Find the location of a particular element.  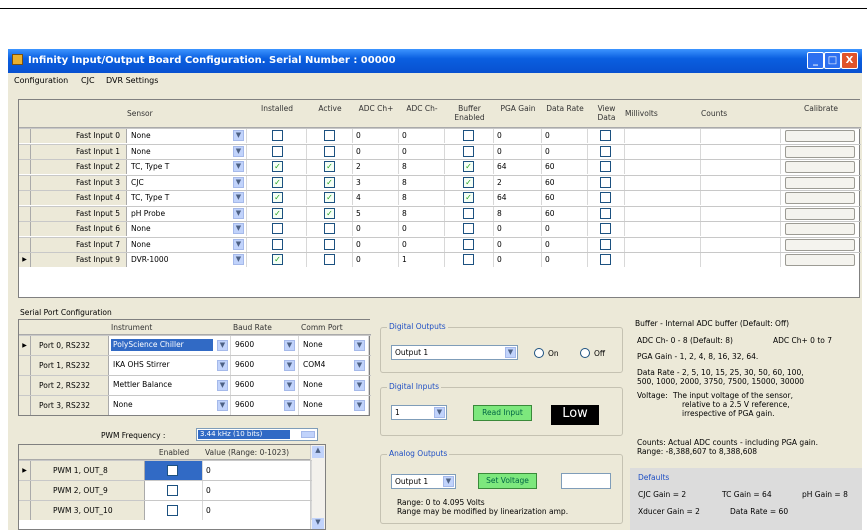

sensor-select: TC, Type T ▼ is located at coordinates (187, 167).